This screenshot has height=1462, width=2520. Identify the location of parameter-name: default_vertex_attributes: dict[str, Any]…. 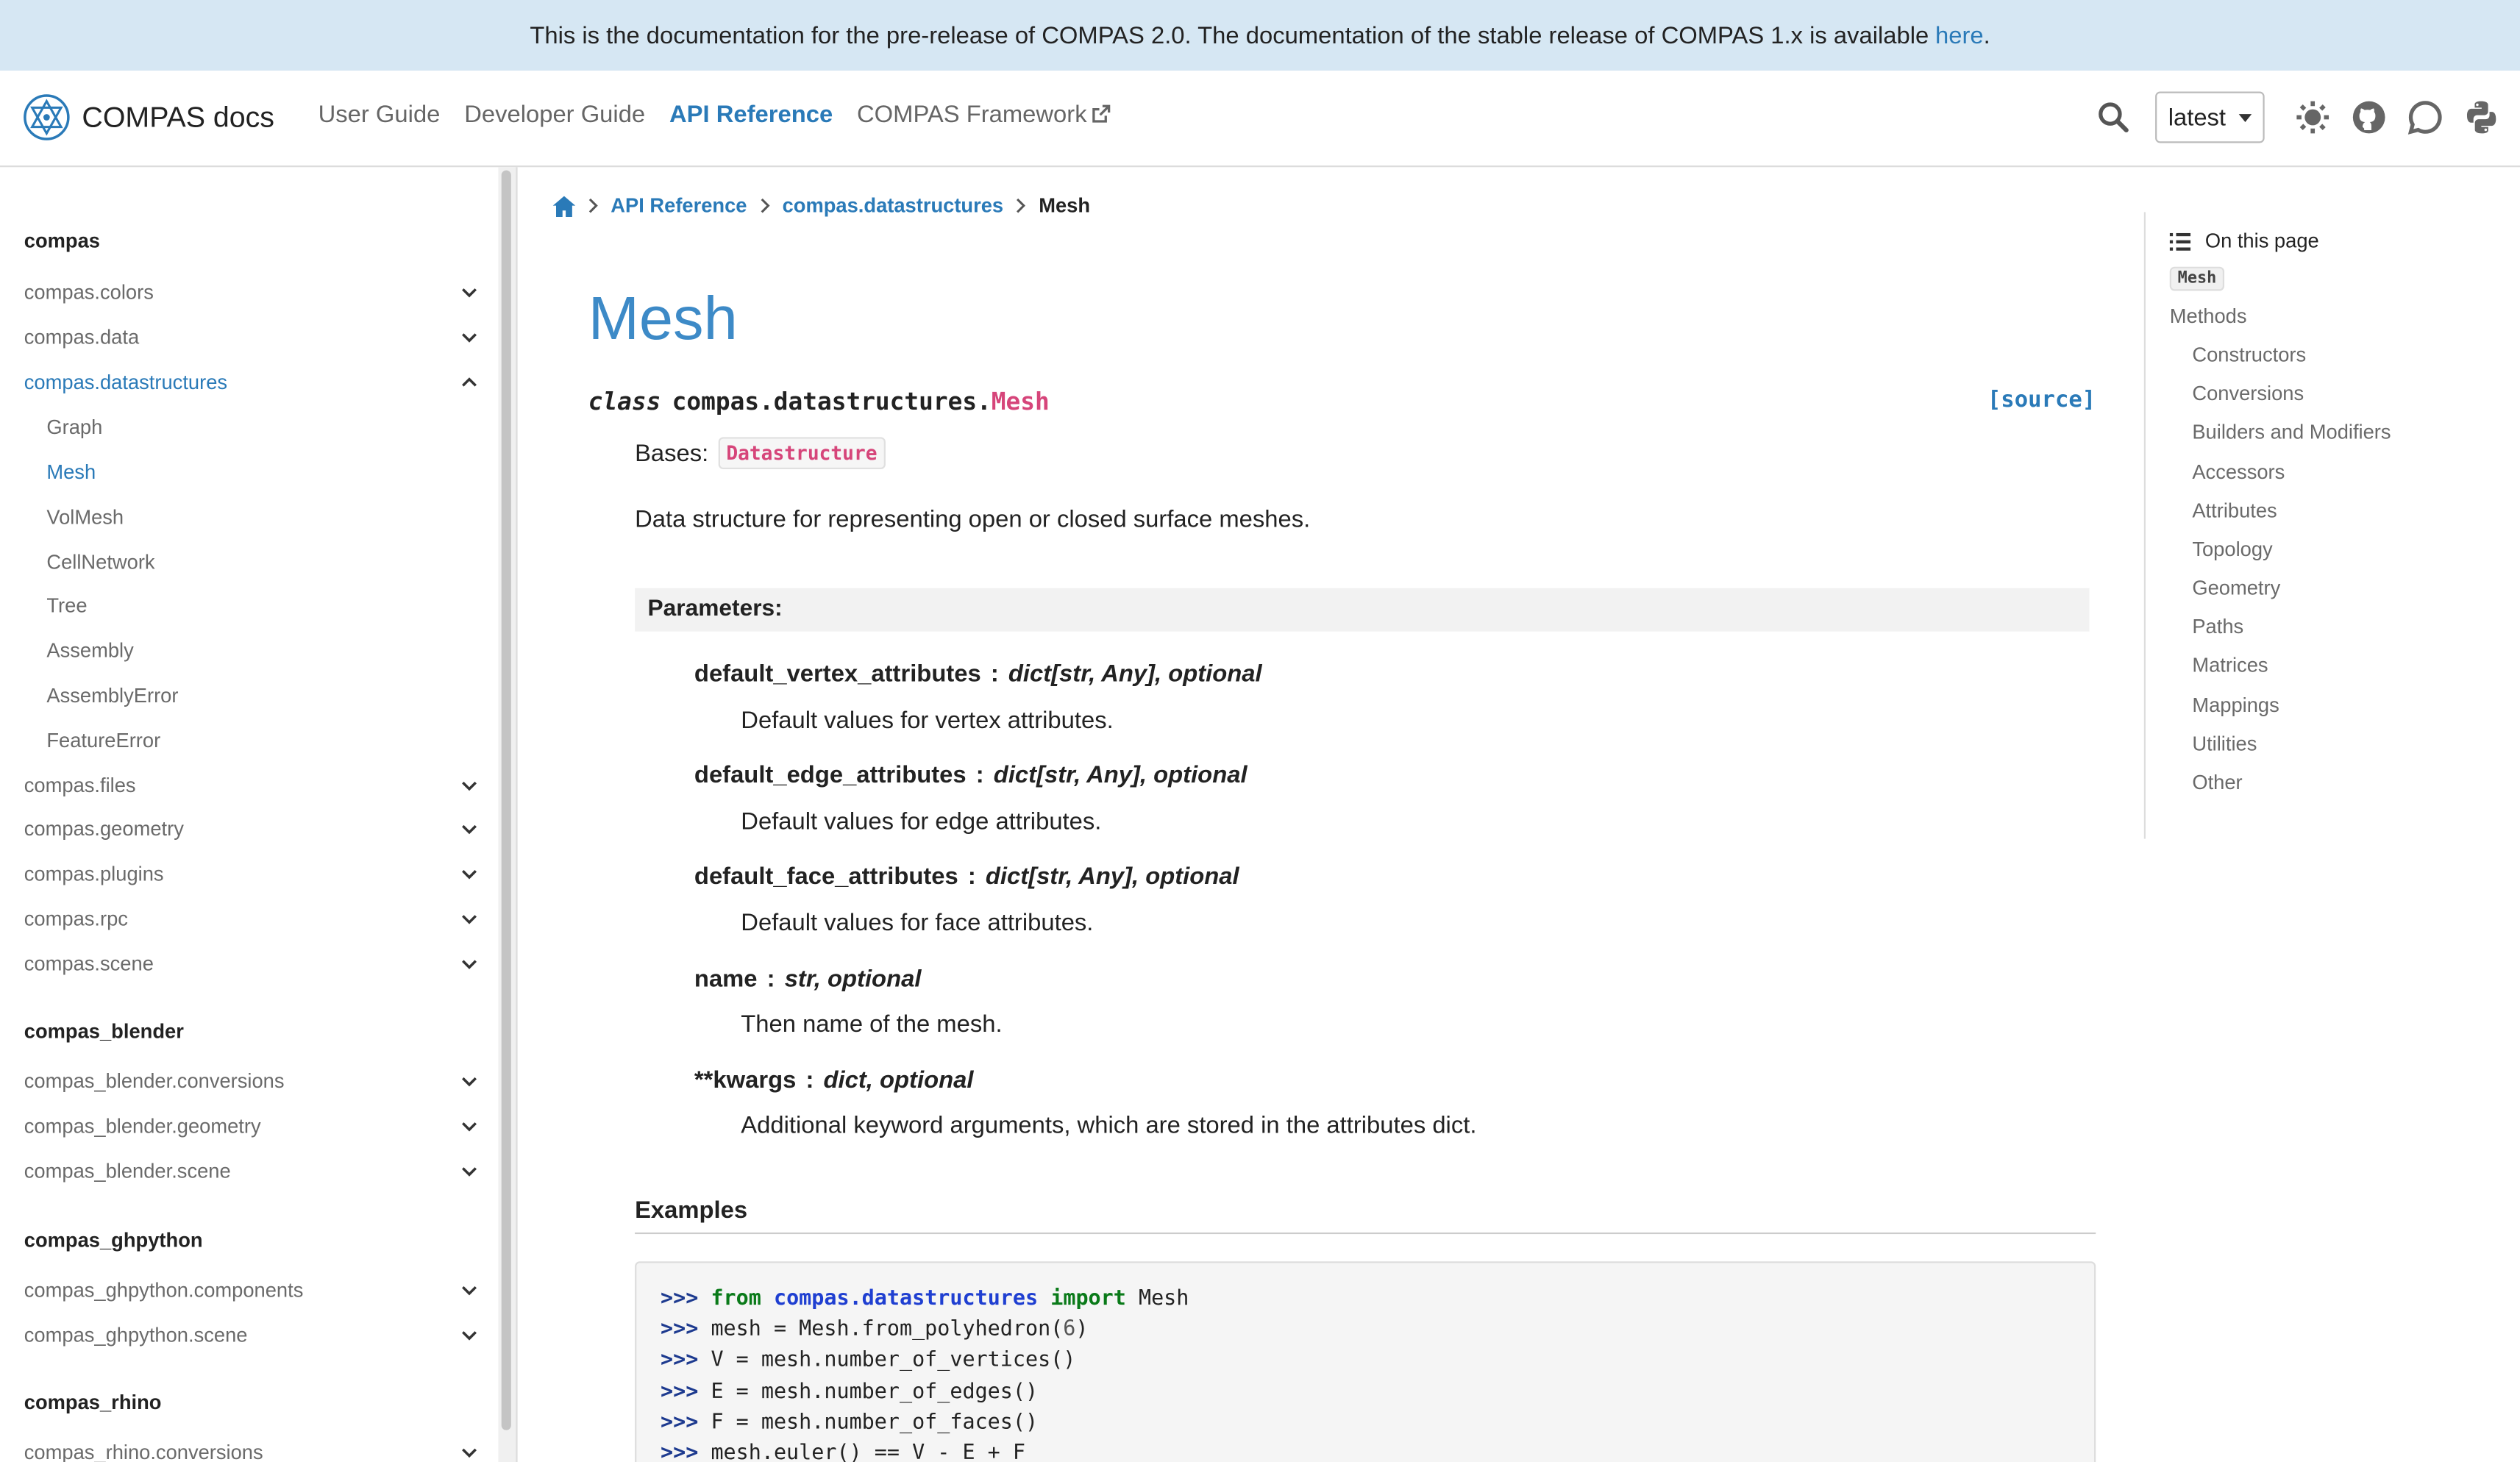
(978, 674).